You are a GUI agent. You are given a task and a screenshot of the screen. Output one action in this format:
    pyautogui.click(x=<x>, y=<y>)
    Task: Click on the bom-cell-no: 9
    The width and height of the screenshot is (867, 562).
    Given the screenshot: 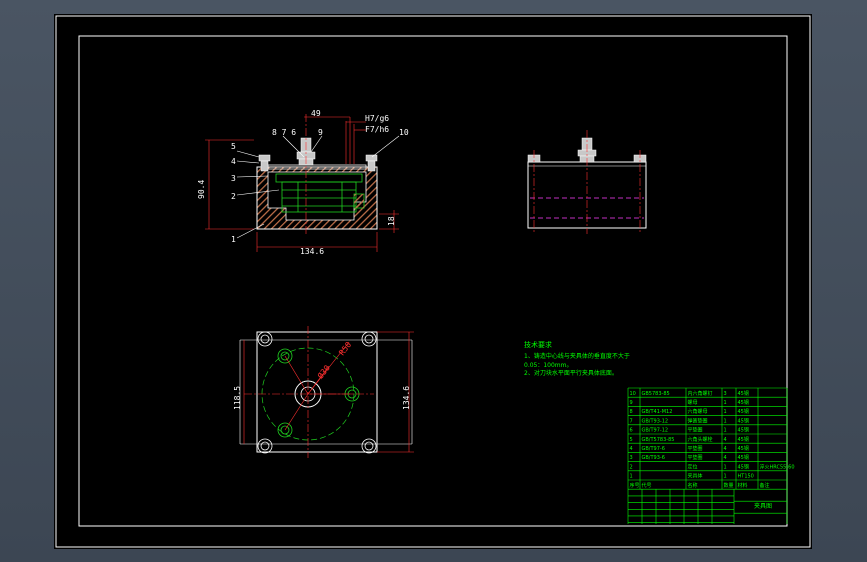 What is the action you would take?
    pyautogui.click(x=631, y=403)
    